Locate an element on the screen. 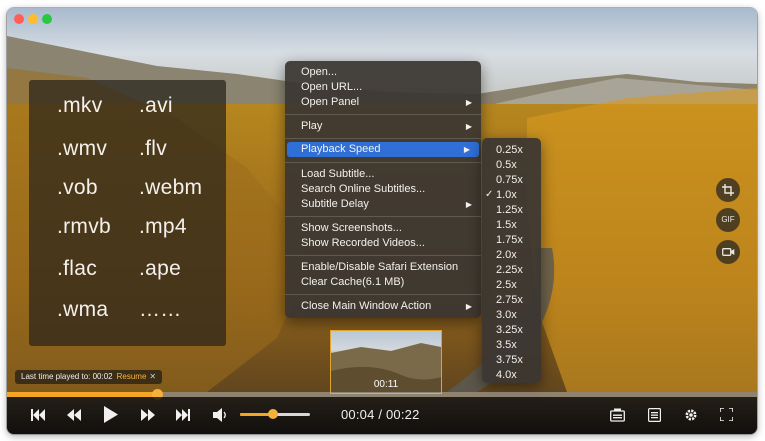  speed-option: 3.75x is located at coordinates (511, 360).